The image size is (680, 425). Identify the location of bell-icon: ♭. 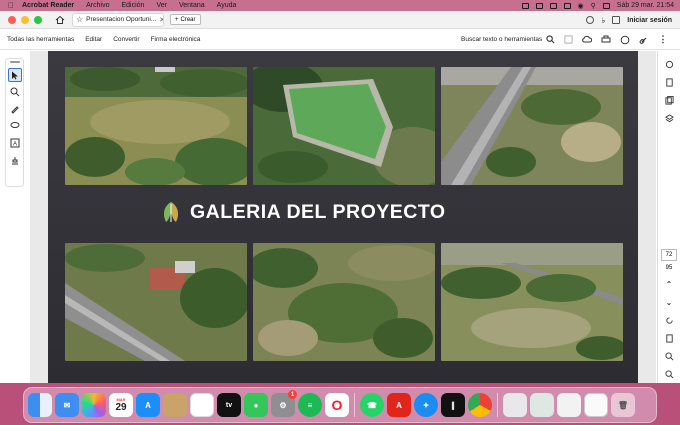
(603, 20).